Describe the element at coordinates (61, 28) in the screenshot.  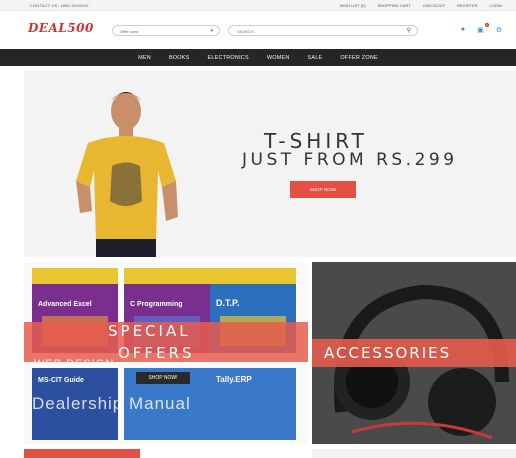
I see `site-logo: DEAL500` at that location.